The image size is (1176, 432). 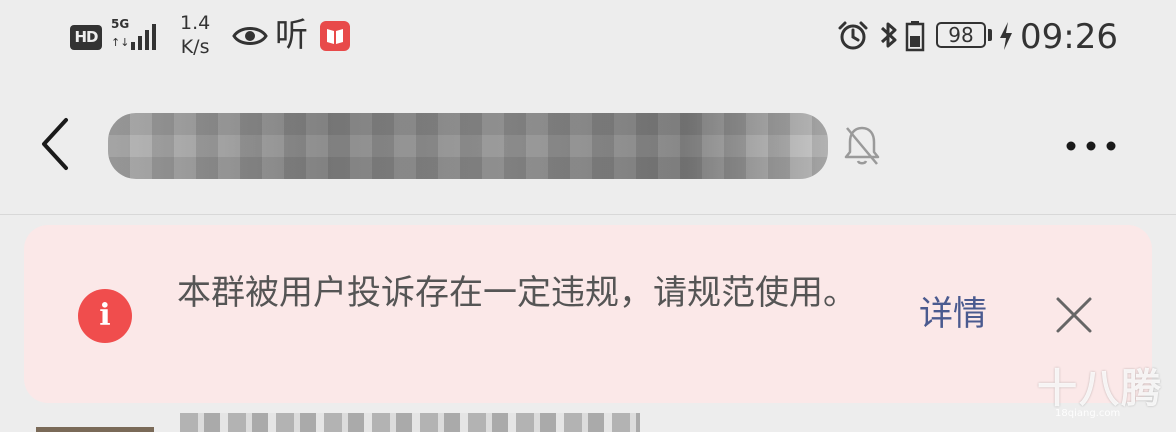 What do you see at coordinates (95, 429) in the screenshot?
I see `avatar` at bounding box center [95, 429].